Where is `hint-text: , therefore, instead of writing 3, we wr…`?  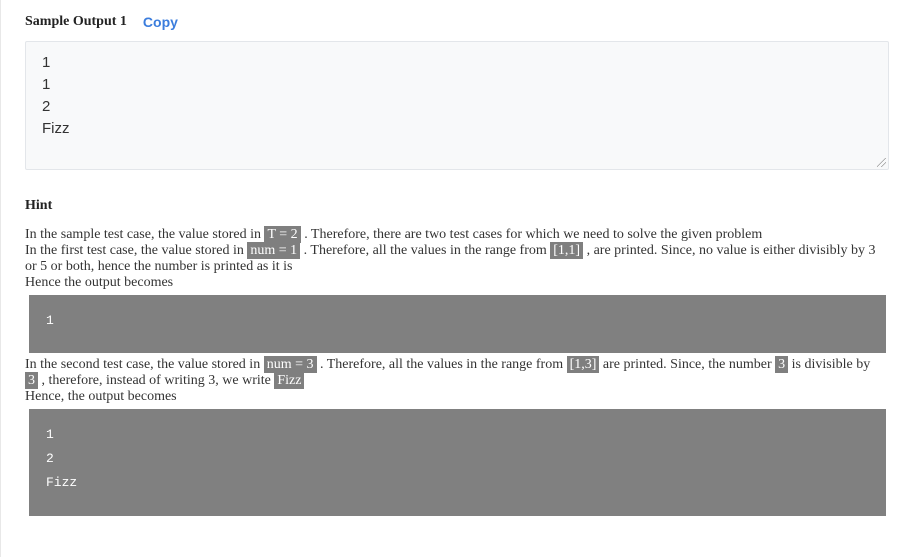 hint-text: , therefore, instead of writing 3, we wr… is located at coordinates (156, 380).